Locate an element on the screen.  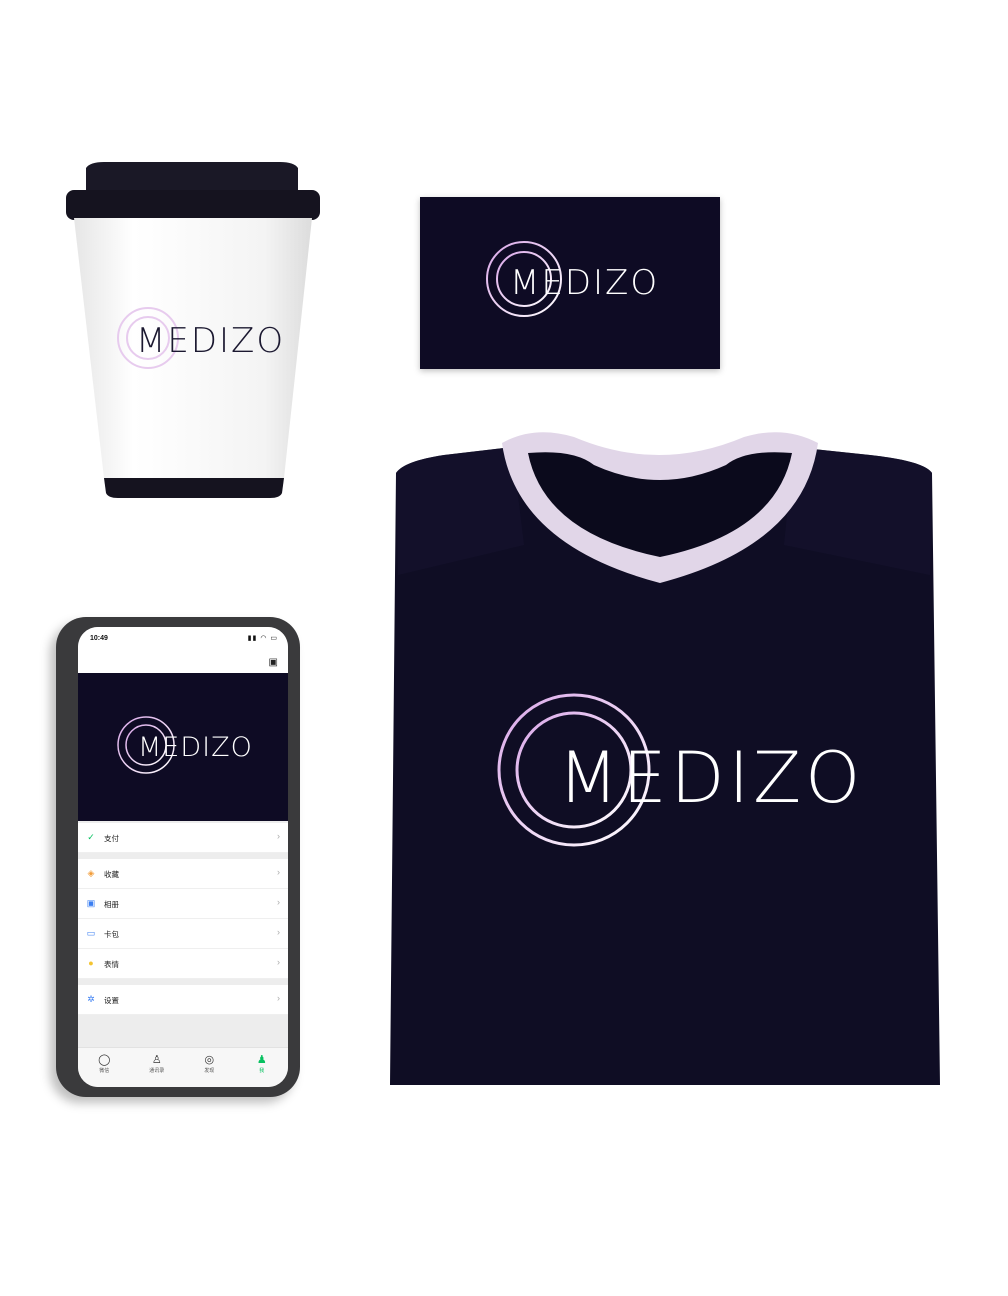
signal-wifi-battery-icon: ▮▮ ◠ ▭ is located at coordinates (262, 638).